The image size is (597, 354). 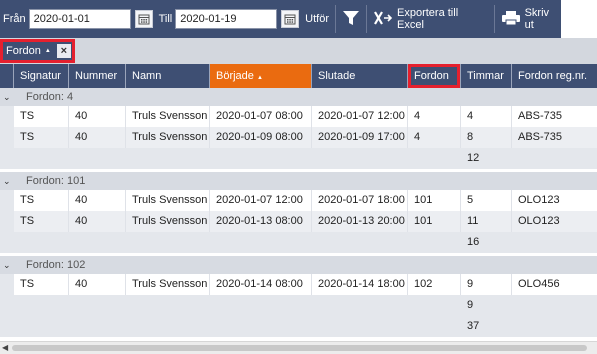 I want to click on group-summary-row: 9, so click(x=298, y=305).